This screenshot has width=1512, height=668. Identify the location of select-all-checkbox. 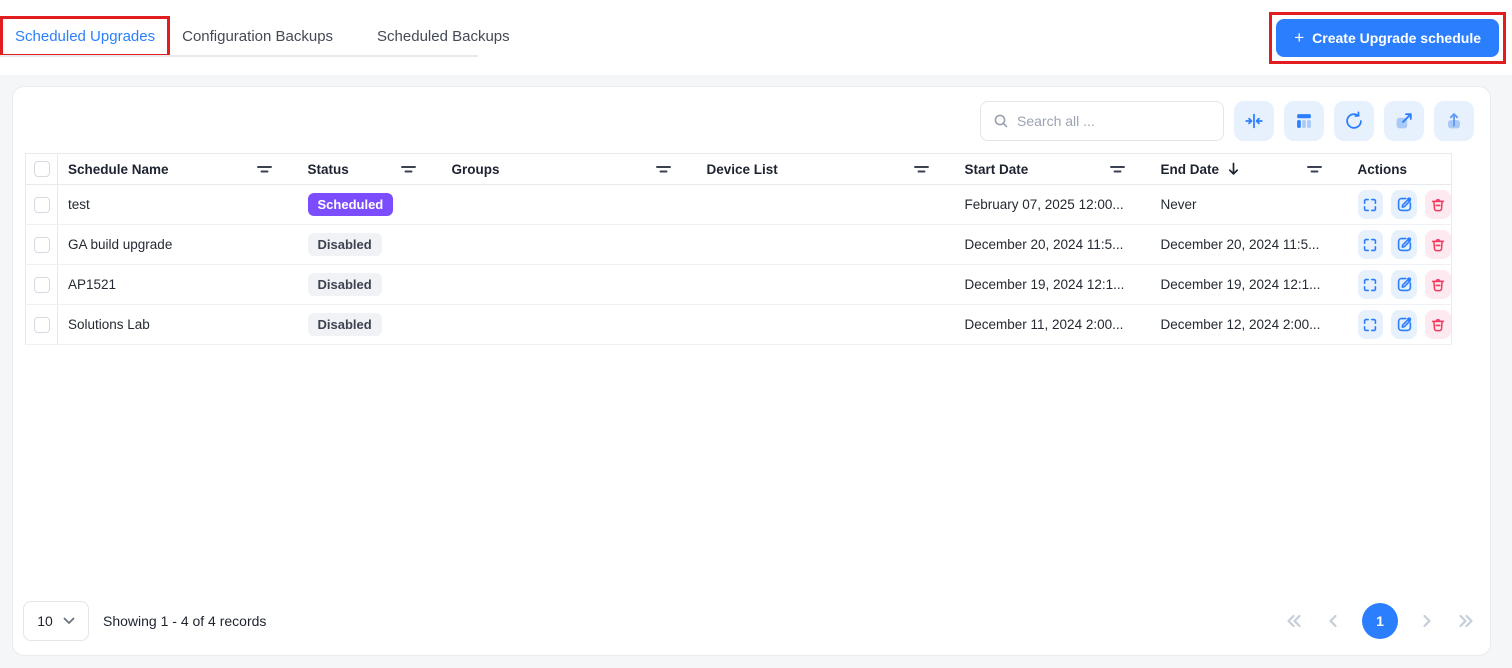
(41, 169).